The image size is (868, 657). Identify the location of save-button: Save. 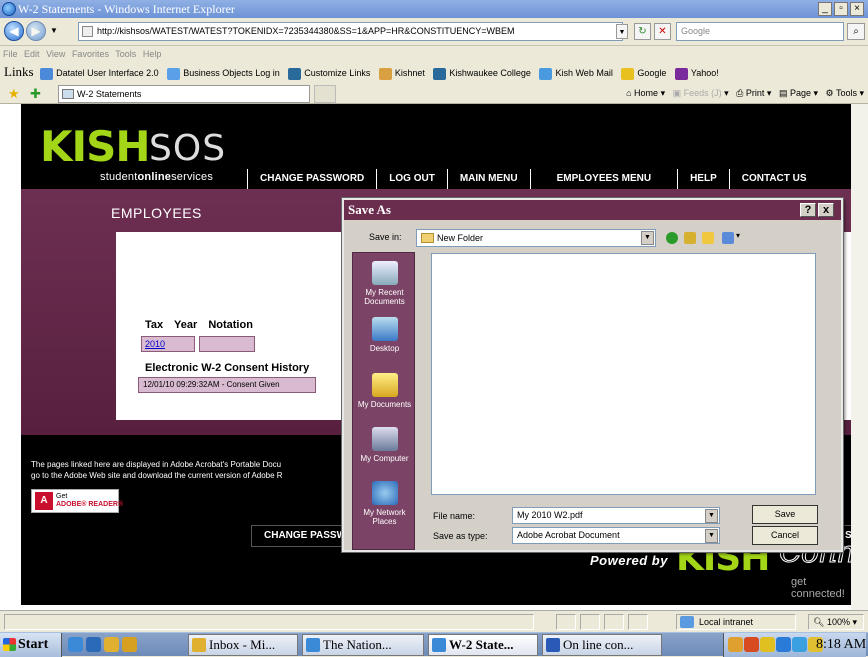
(785, 514).